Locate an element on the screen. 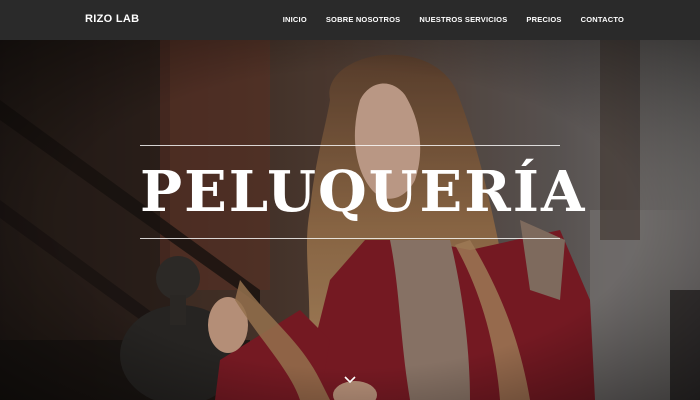 This screenshot has width=700, height=400. nav-link-precios: PRECIOS is located at coordinates (543, 19).